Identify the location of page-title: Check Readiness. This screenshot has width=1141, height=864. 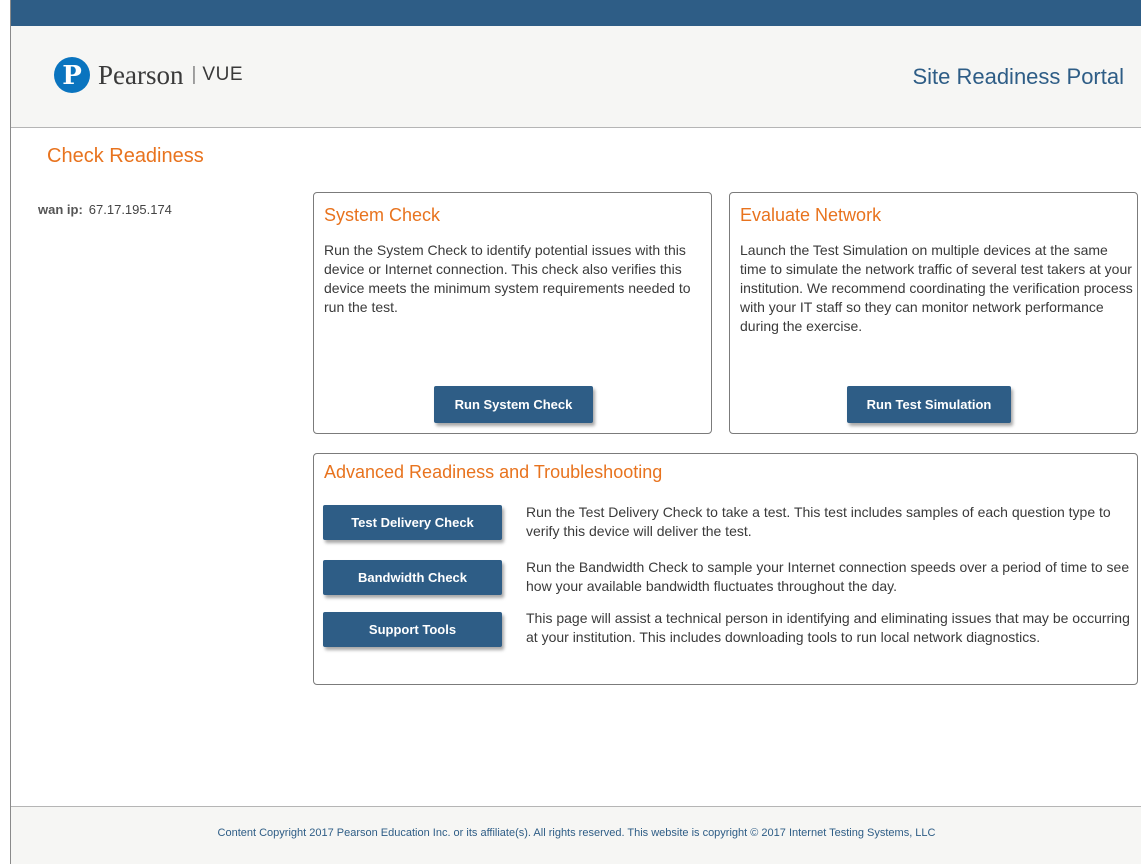
(125, 156).